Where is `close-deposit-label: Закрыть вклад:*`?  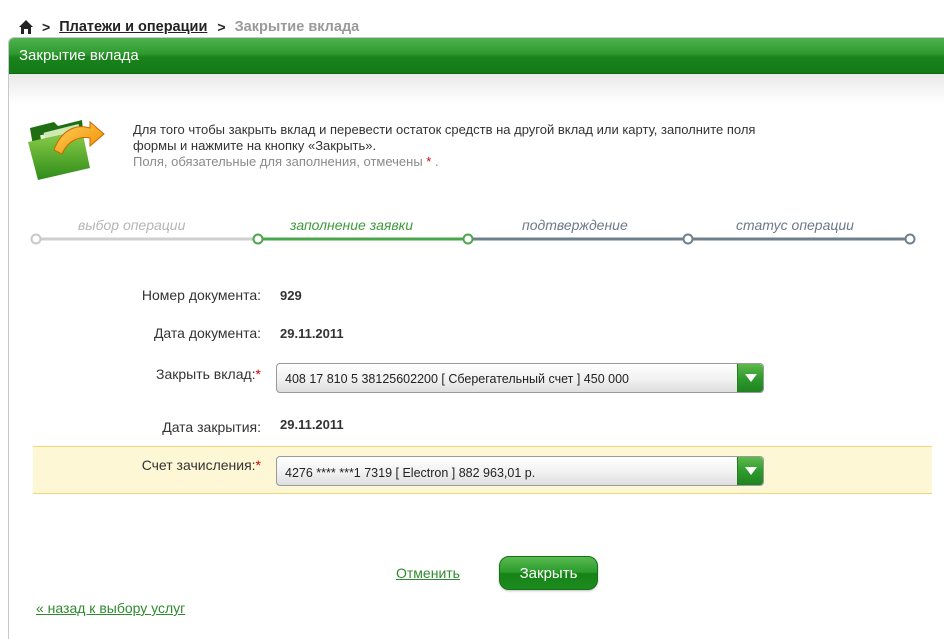 close-deposit-label: Закрыть вклад:* is located at coordinates (208, 374).